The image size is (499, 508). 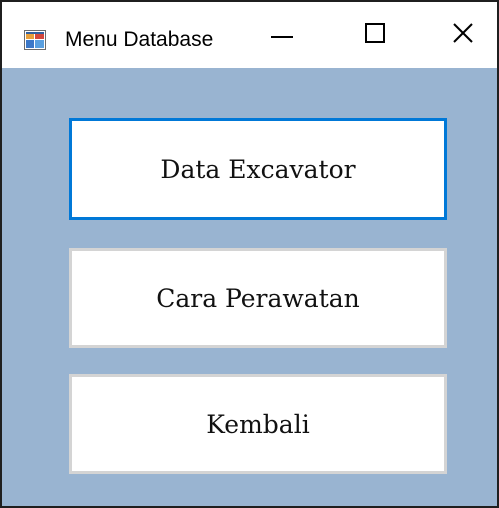 I want to click on maximize-icon, so click(x=375, y=35).